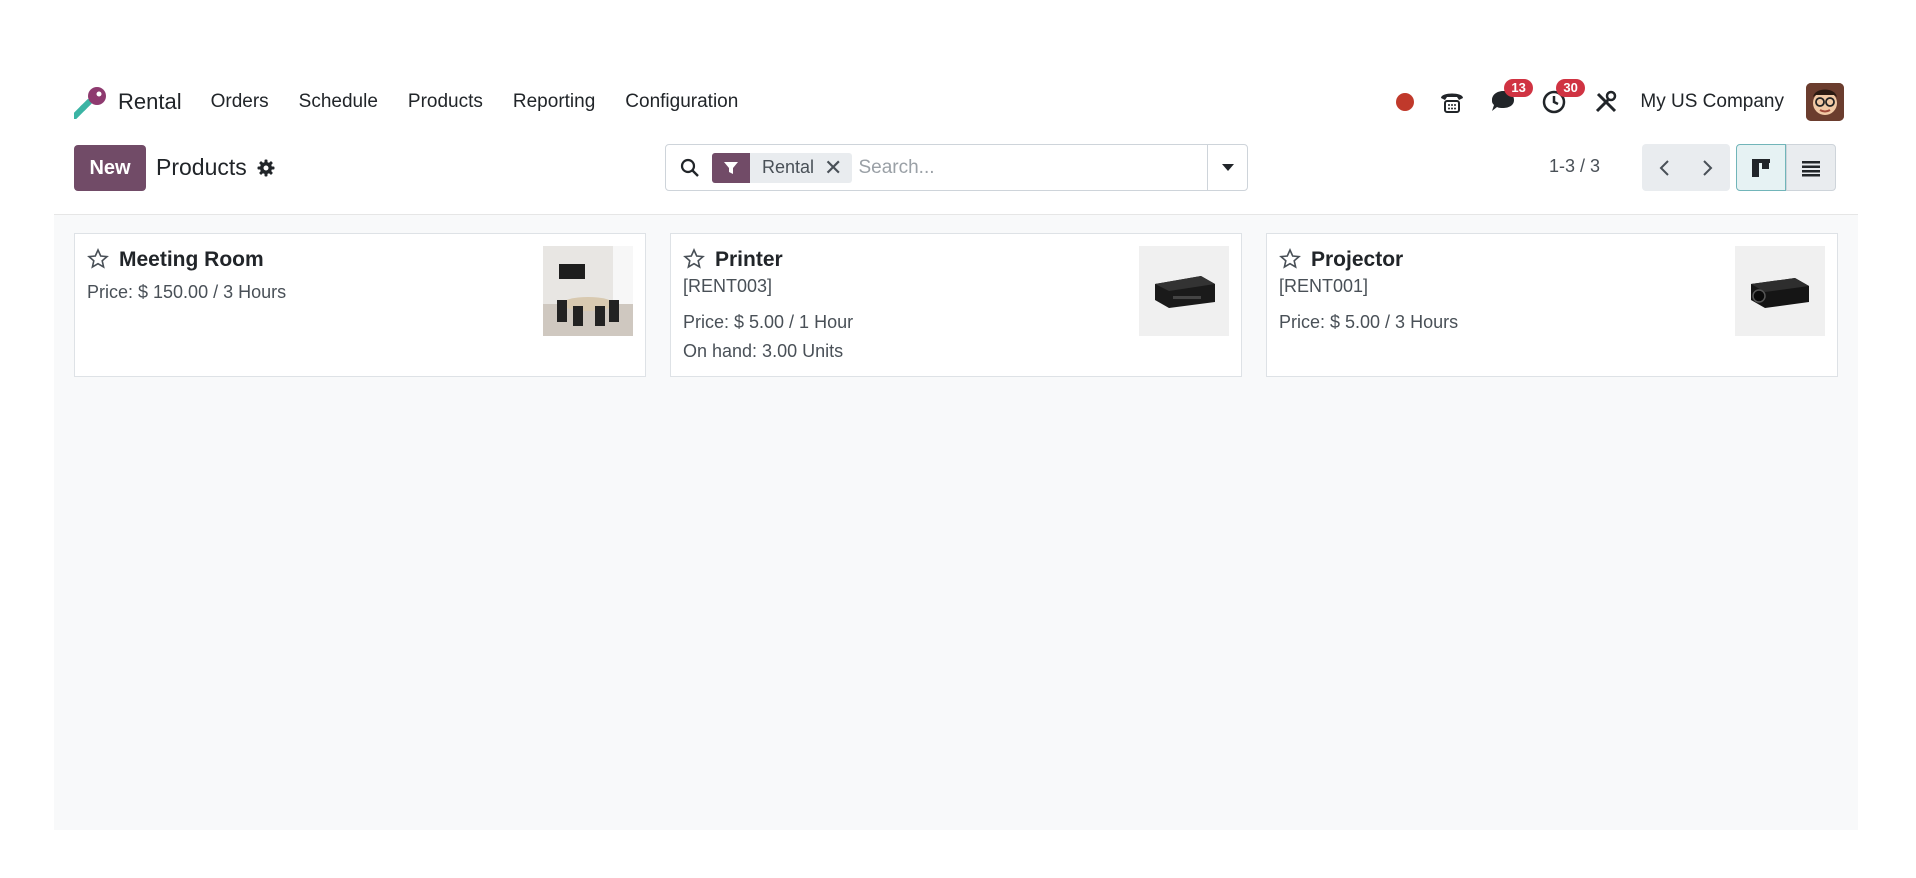  What do you see at coordinates (838, 167) in the screenshot?
I see `facet-remove-button: ✕` at bounding box center [838, 167].